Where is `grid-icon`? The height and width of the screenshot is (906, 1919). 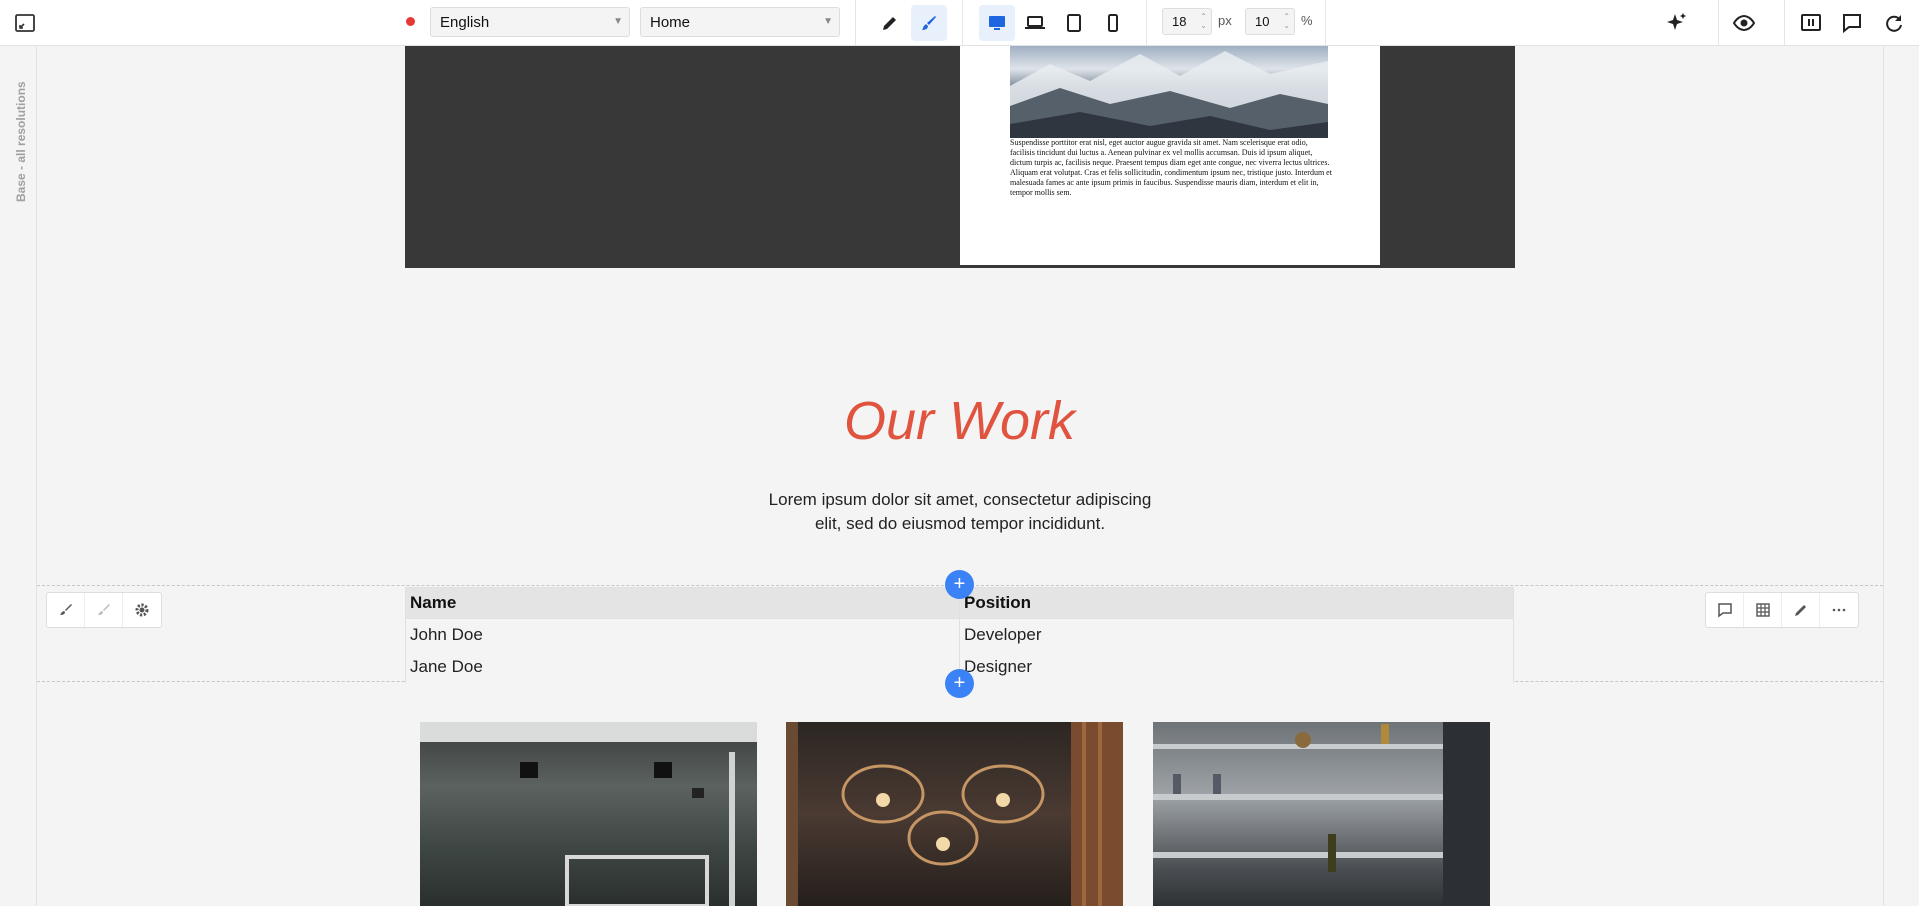 grid-icon is located at coordinates (1763, 610).